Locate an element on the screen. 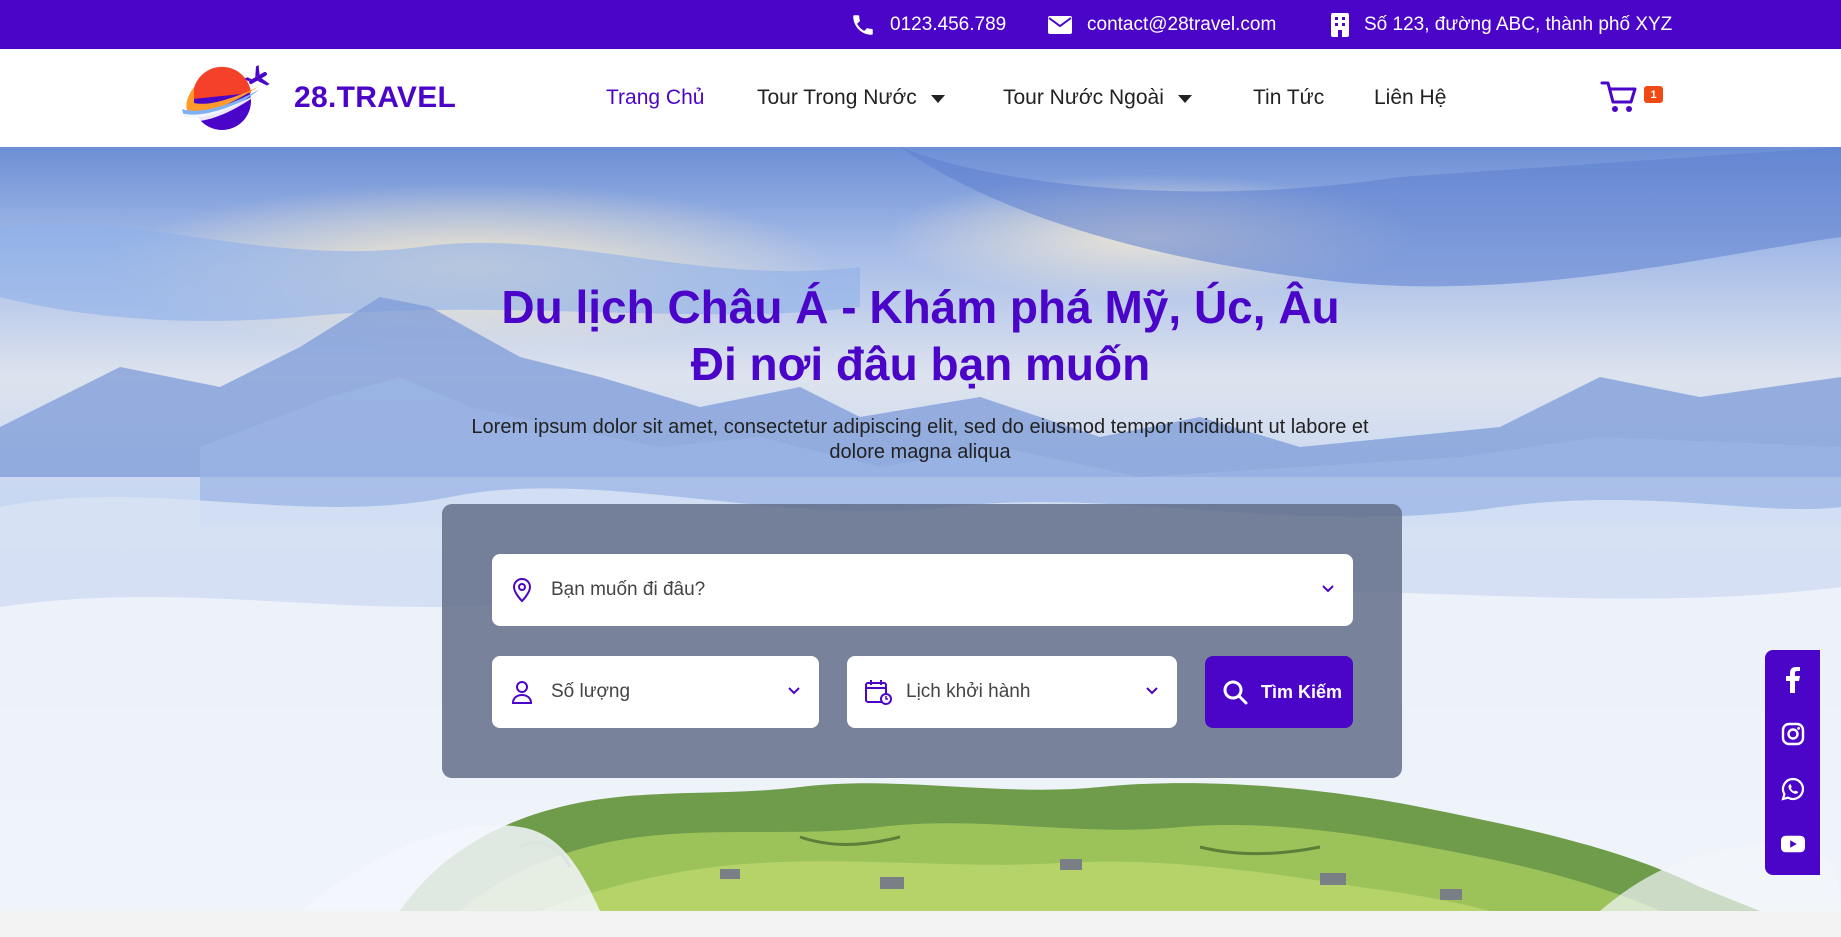 The height and width of the screenshot is (937, 1841). calendar-icon is located at coordinates (878, 692).